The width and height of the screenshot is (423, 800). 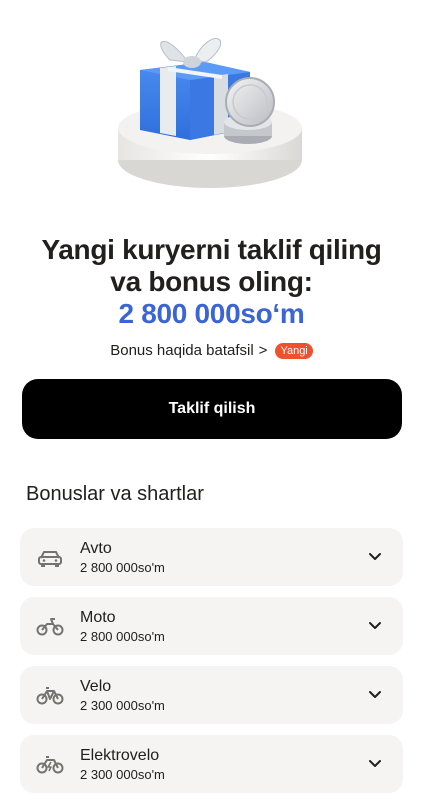 I want to click on motorbike-icon, so click(x=50, y=627).